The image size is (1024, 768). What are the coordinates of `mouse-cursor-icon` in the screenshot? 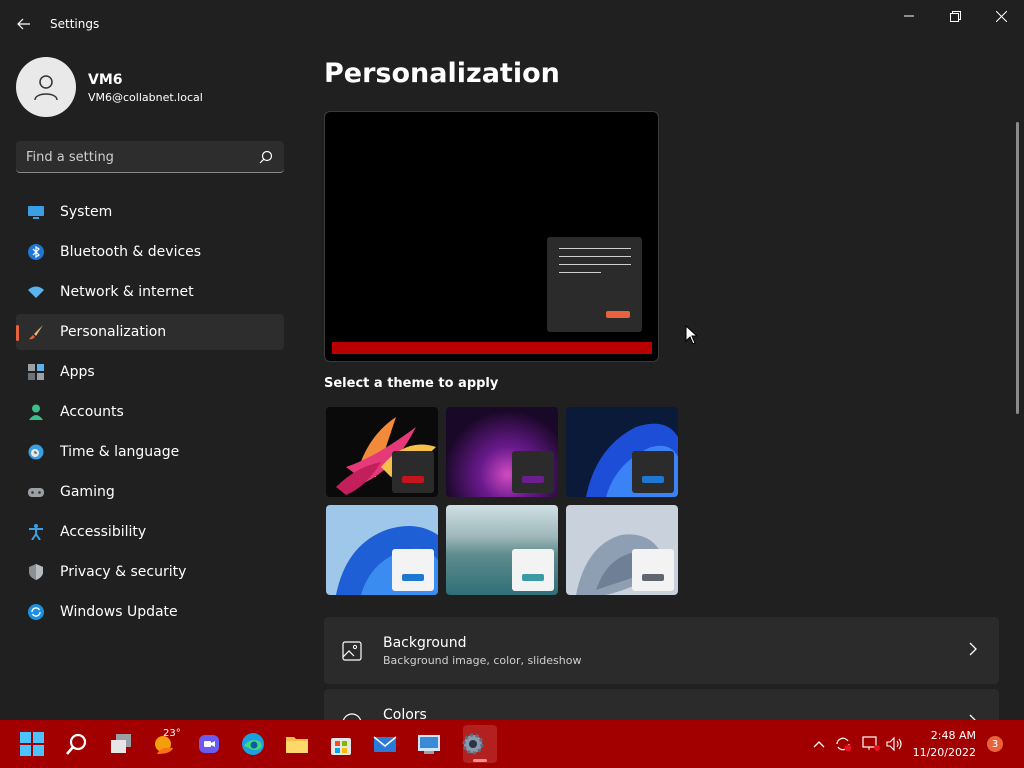 It's located at (691, 335).